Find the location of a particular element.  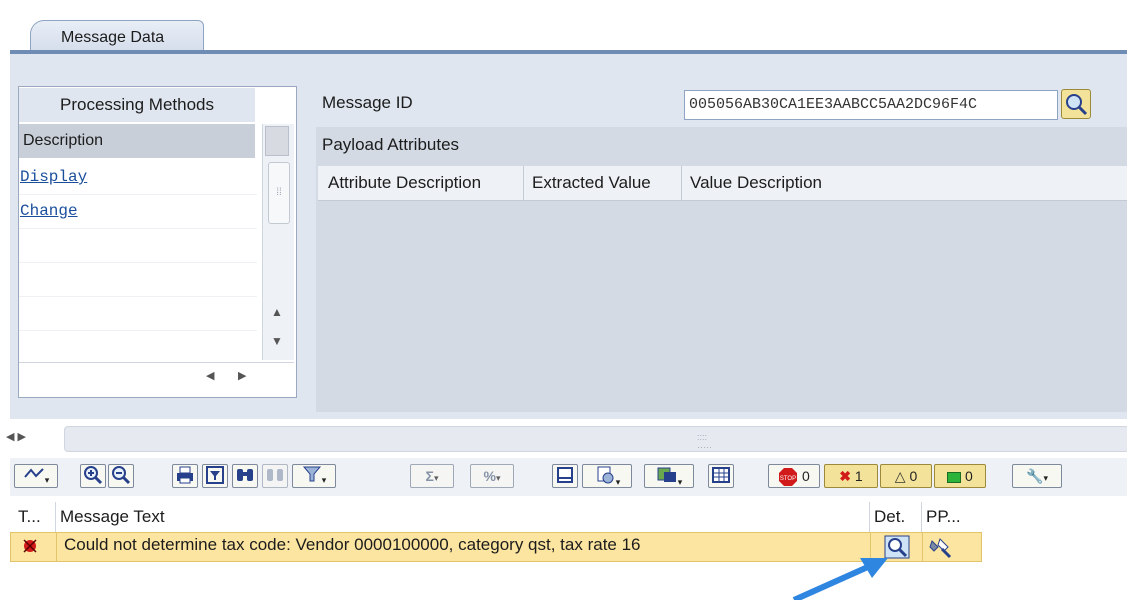

settings-button: 🔧▾ is located at coordinates (1037, 476).